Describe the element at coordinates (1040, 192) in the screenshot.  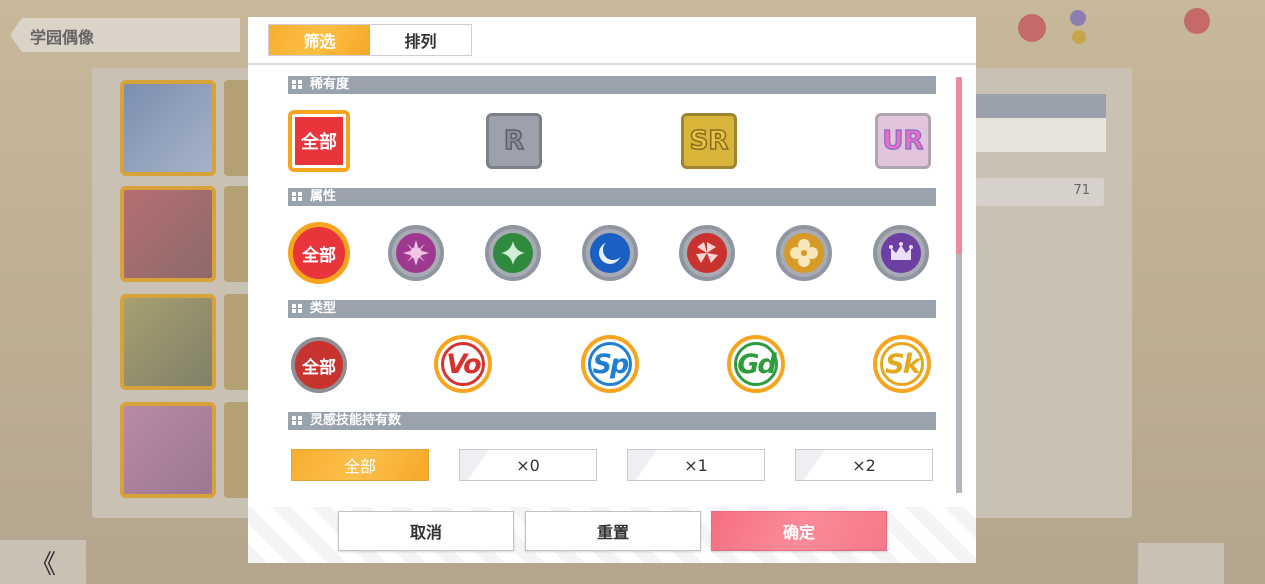
I see `bg-count: 71` at that location.